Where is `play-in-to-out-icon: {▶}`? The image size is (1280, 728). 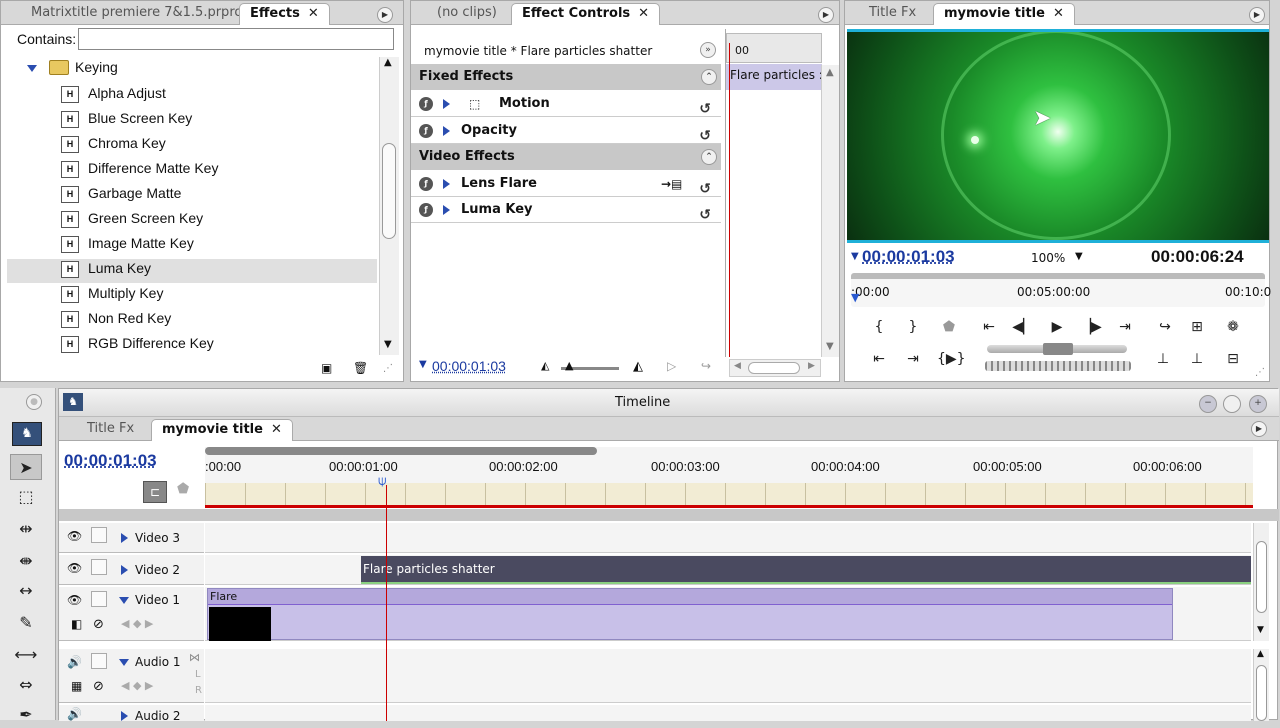
play-in-to-out-icon: {▶} is located at coordinates (951, 359).